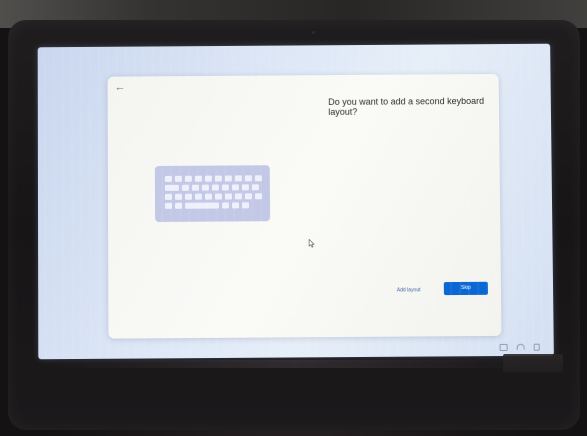  What do you see at coordinates (202, 206) in the screenshot?
I see `spacebar-shape` at bounding box center [202, 206].